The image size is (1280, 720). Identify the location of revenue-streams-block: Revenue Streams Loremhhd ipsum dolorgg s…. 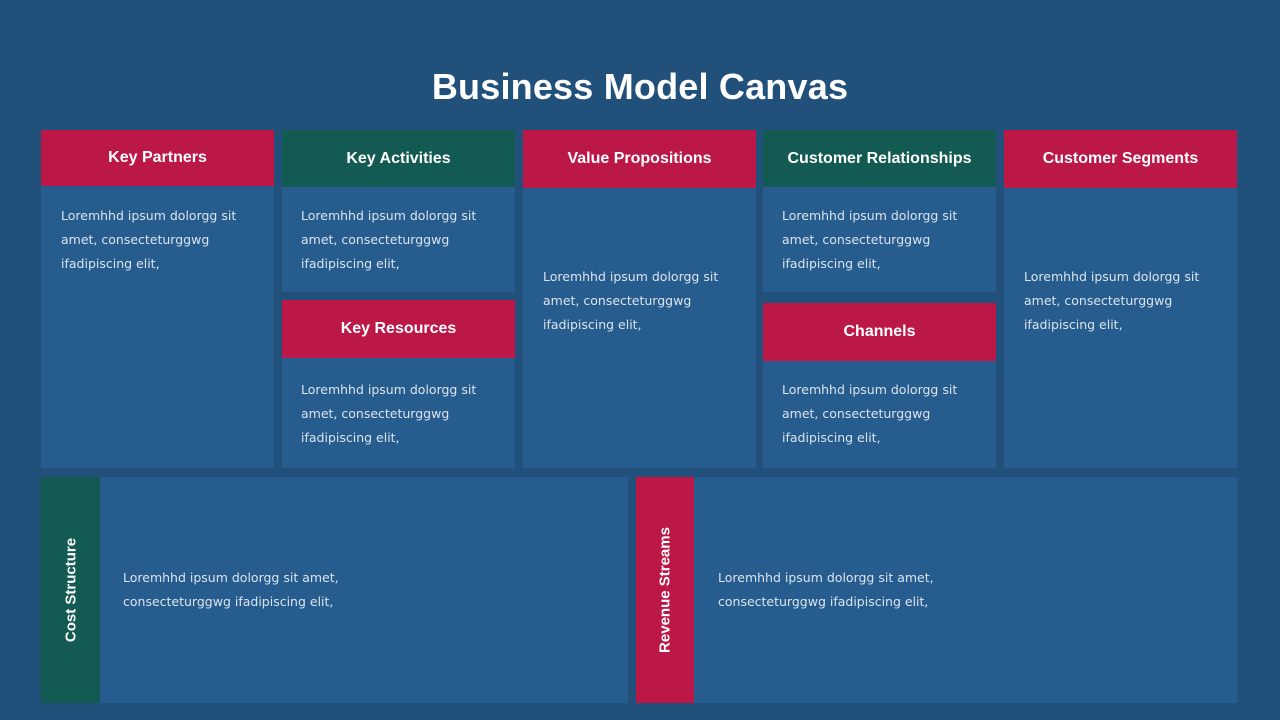
(936, 590).